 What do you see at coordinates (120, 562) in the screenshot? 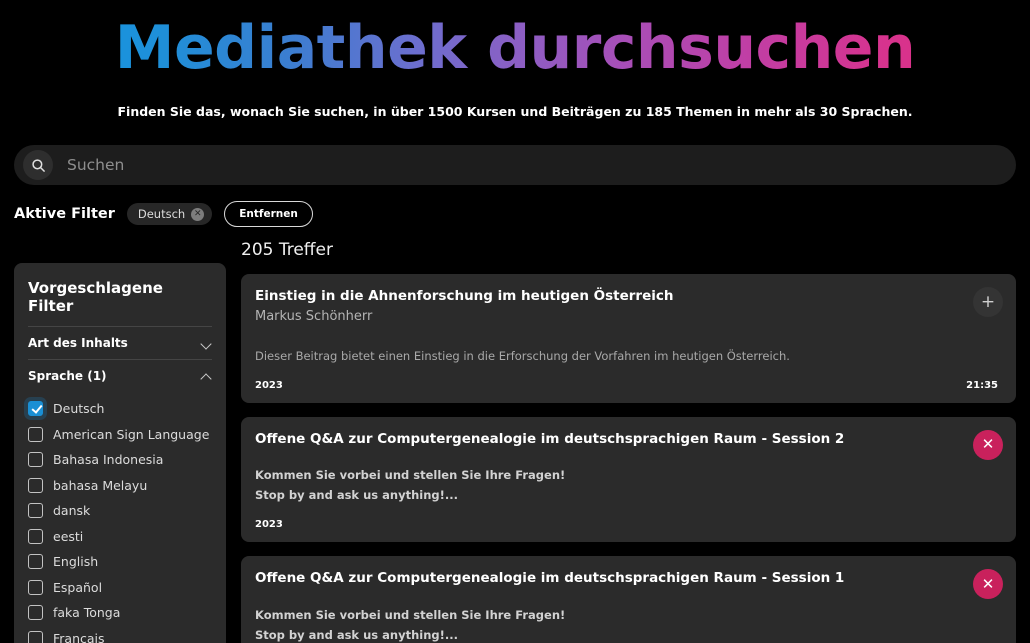
I see `language-option: English` at bounding box center [120, 562].